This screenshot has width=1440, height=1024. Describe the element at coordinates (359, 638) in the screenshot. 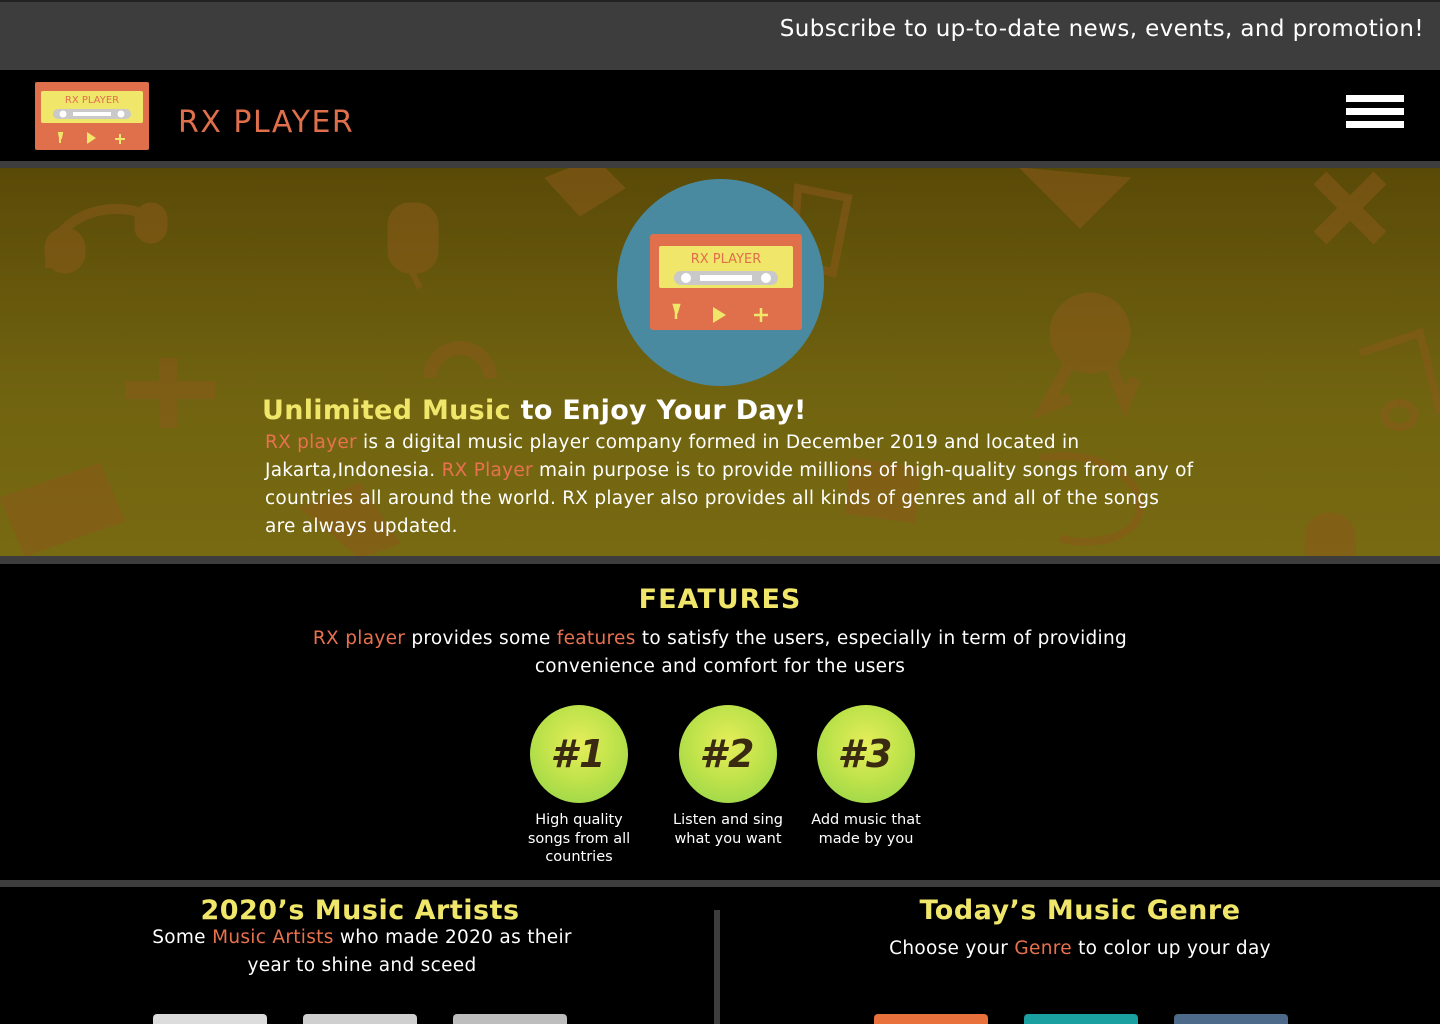

I see `features-brand: RX player` at that location.